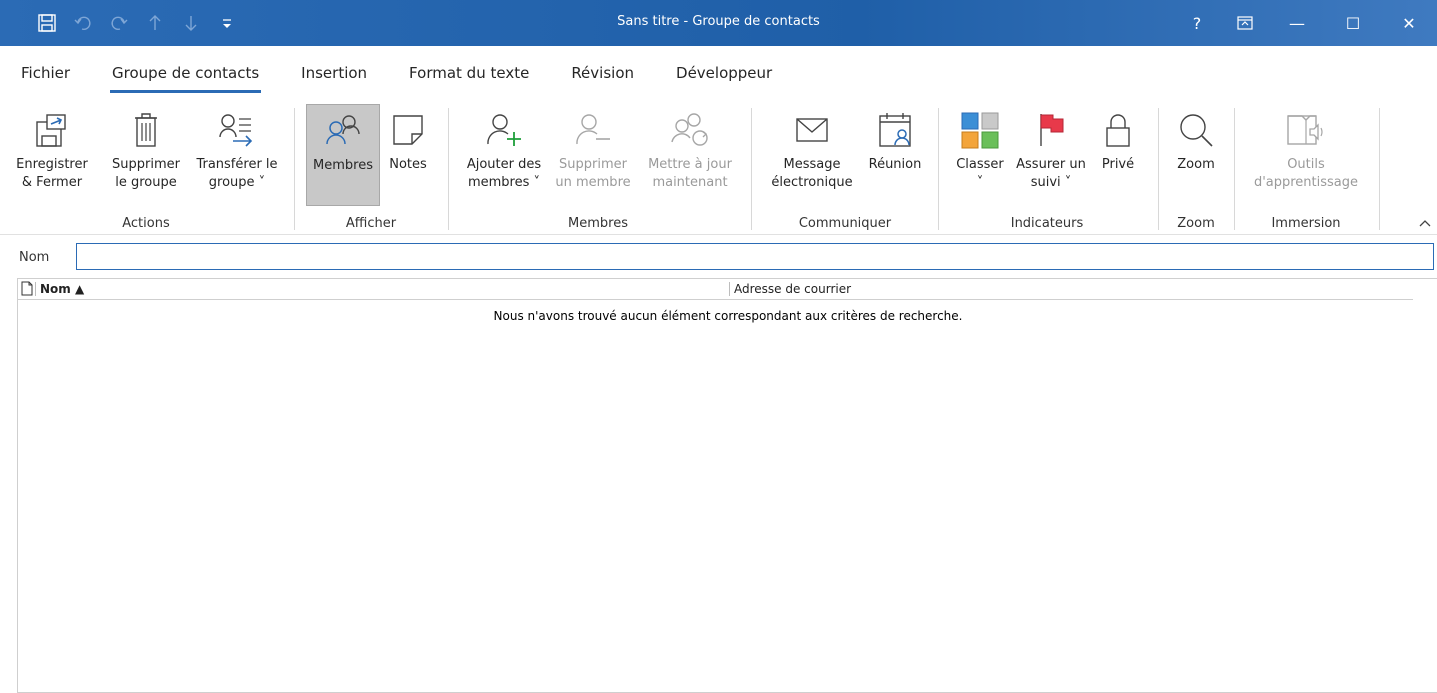  What do you see at coordinates (1409, 23) in the screenshot?
I see `close-button: ✕` at bounding box center [1409, 23].